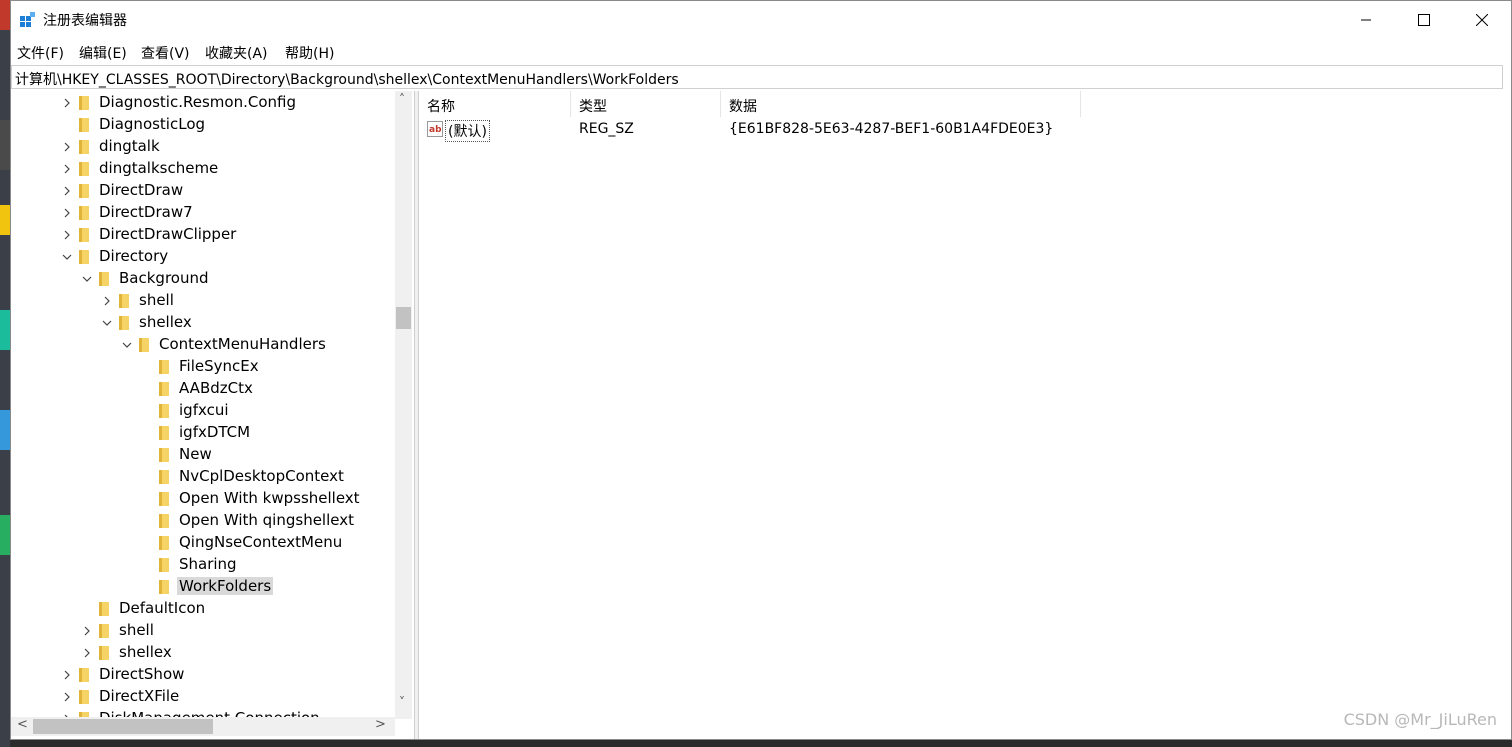 This screenshot has width=1512, height=747. What do you see at coordinates (203, 411) in the screenshot?
I see `tree-item: igfxcui` at bounding box center [203, 411].